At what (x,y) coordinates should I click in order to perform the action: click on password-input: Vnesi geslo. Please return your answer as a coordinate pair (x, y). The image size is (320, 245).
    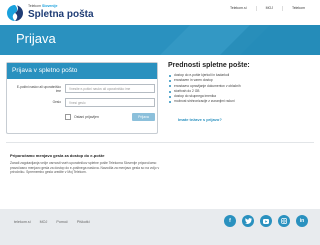
    Looking at the image, I should click on (110, 102).